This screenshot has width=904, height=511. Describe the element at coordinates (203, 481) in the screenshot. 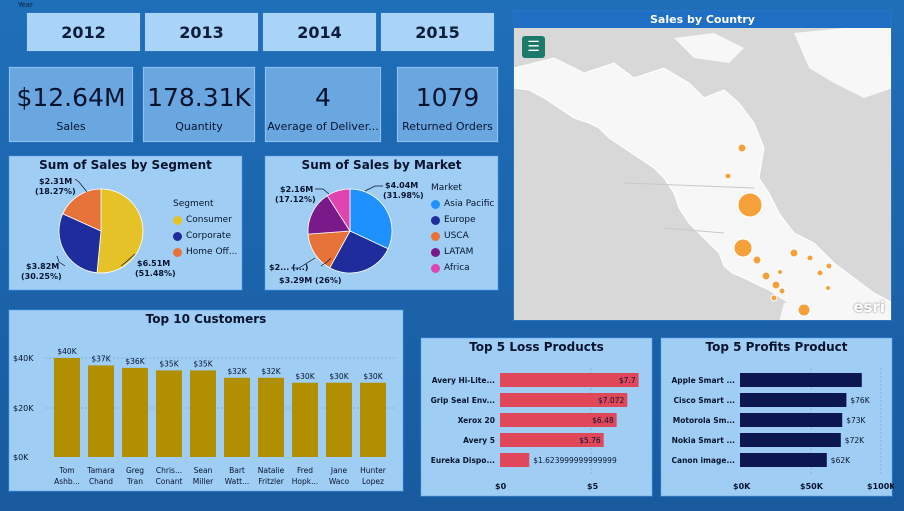

I see `x-category-label: Miller` at that location.